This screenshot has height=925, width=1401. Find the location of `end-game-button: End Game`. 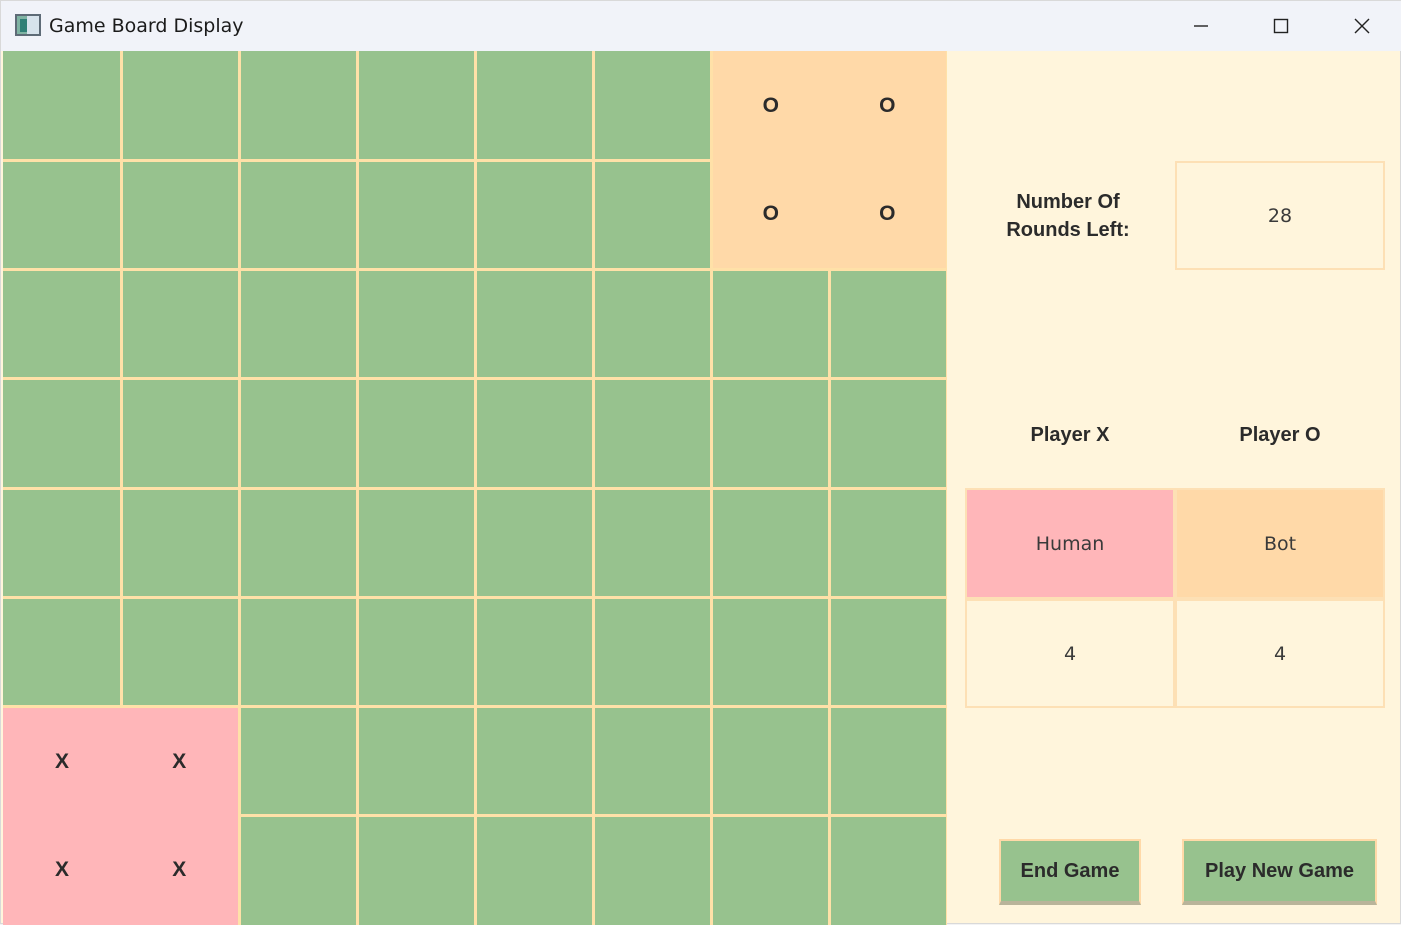

end-game-button: End Game is located at coordinates (1070, 872).